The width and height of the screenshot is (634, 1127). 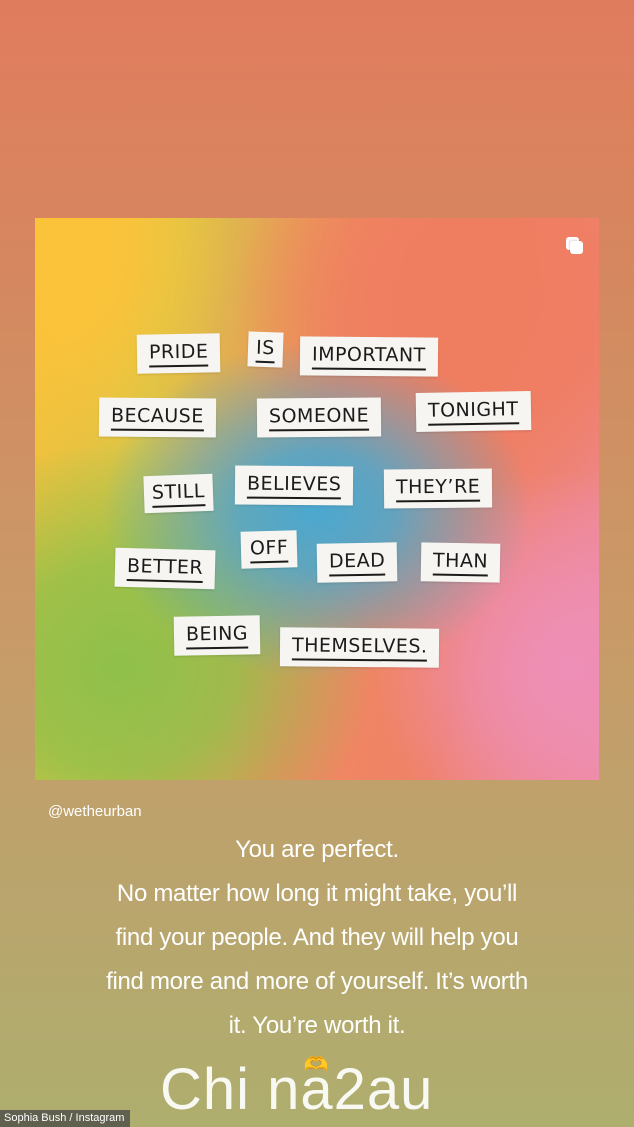 I want to click on word-better: BETTER, so click(x=165, y=568).